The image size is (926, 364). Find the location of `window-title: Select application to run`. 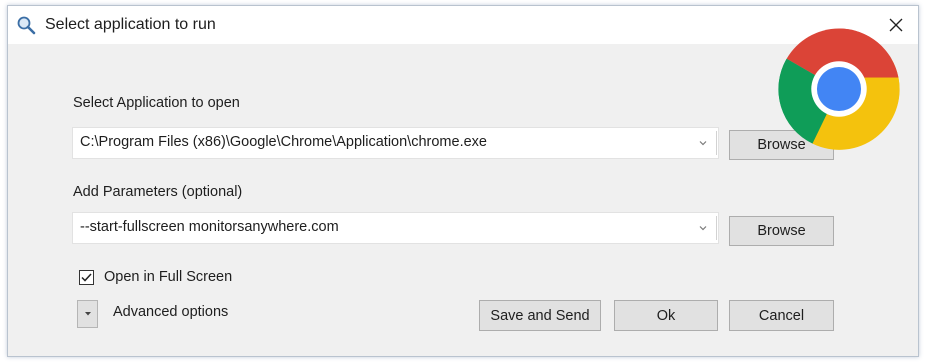

window-title: Select application to run is located at coordinates (130, 24).